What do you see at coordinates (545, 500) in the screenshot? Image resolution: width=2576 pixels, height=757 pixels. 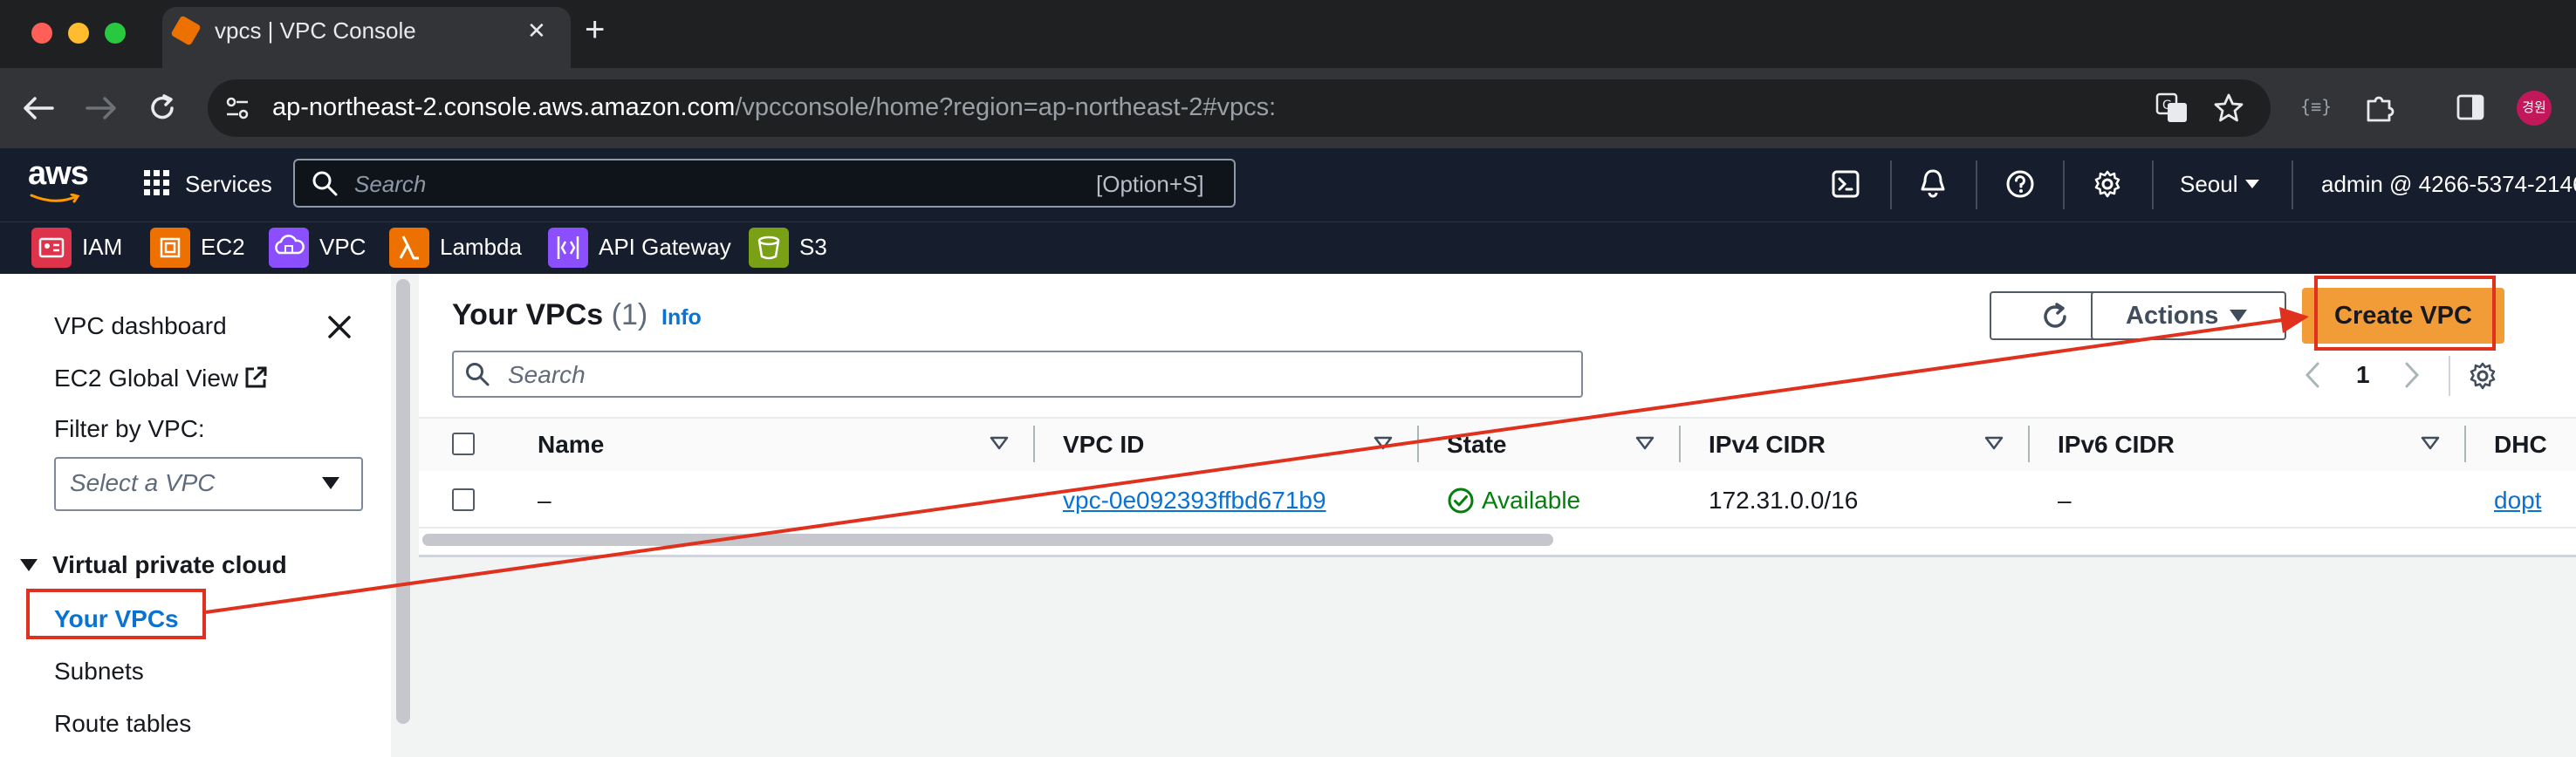 I see `cell-name: –` at bounding box center [545, 500].